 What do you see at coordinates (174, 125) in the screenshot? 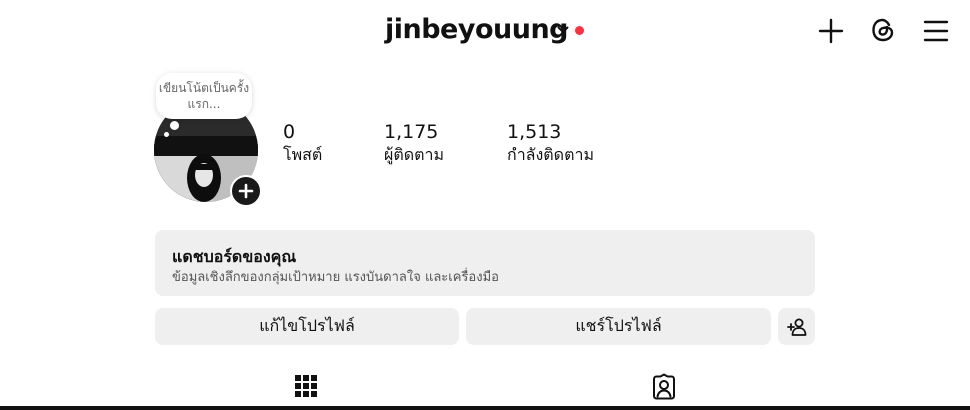
I see `note-bubble-tail` at bounding box center [174, 125].